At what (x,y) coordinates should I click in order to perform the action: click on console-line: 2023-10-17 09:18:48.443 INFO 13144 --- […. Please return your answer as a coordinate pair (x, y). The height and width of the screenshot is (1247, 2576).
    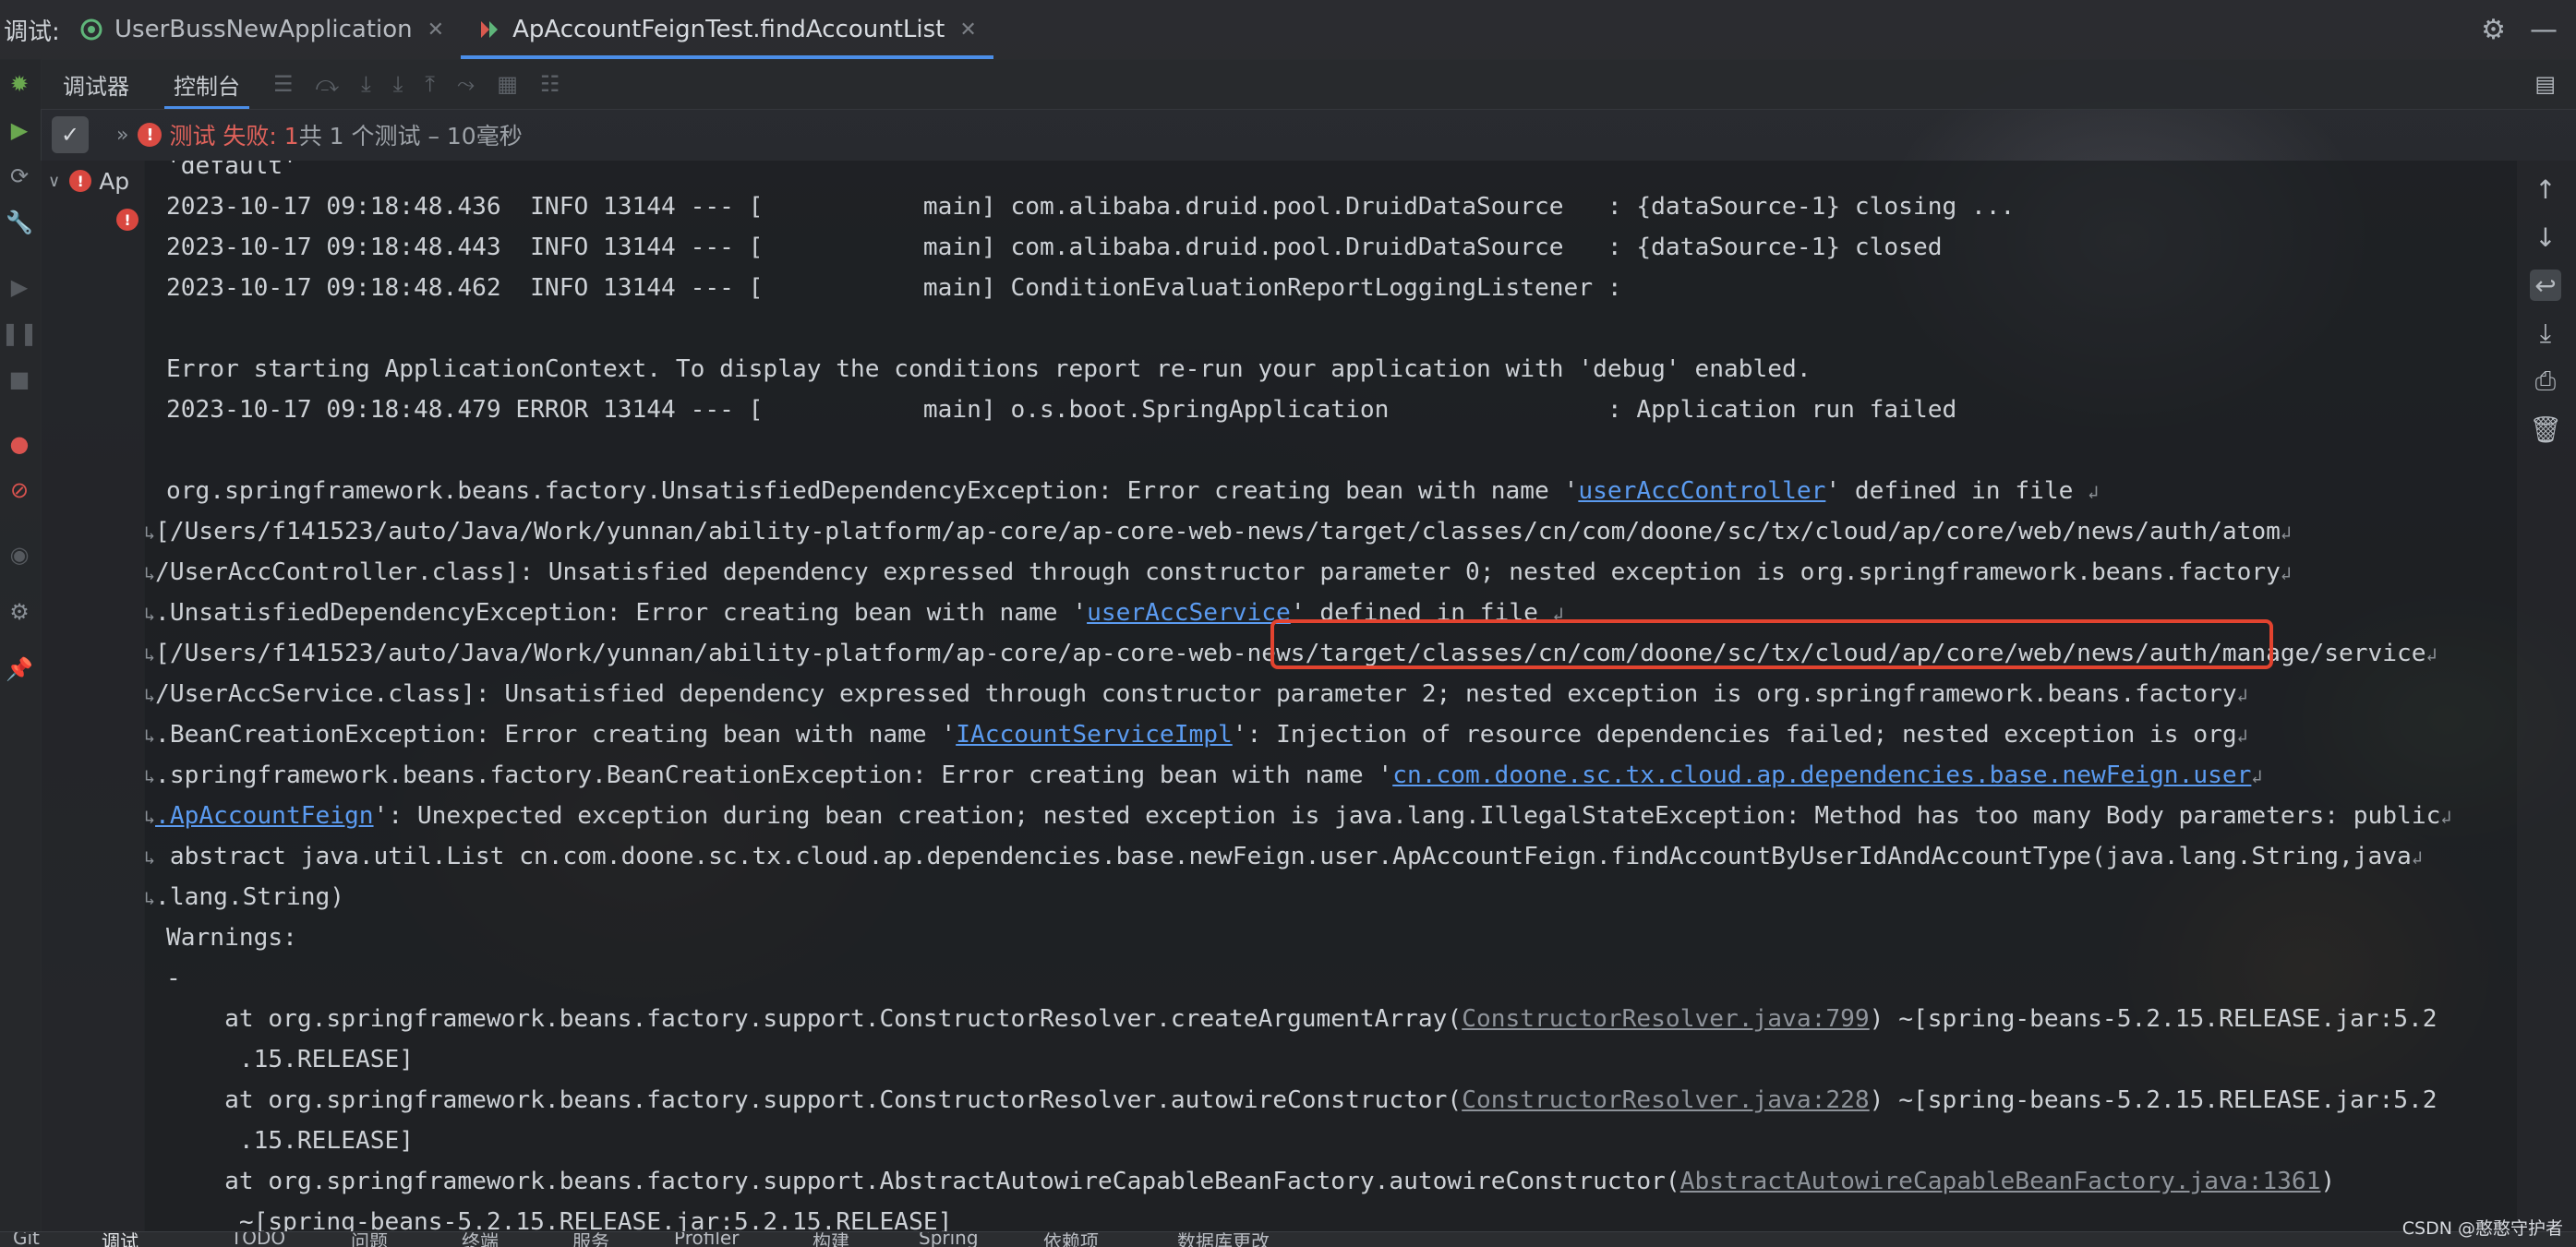
    Looking at the image, I should click on (1054, 247).